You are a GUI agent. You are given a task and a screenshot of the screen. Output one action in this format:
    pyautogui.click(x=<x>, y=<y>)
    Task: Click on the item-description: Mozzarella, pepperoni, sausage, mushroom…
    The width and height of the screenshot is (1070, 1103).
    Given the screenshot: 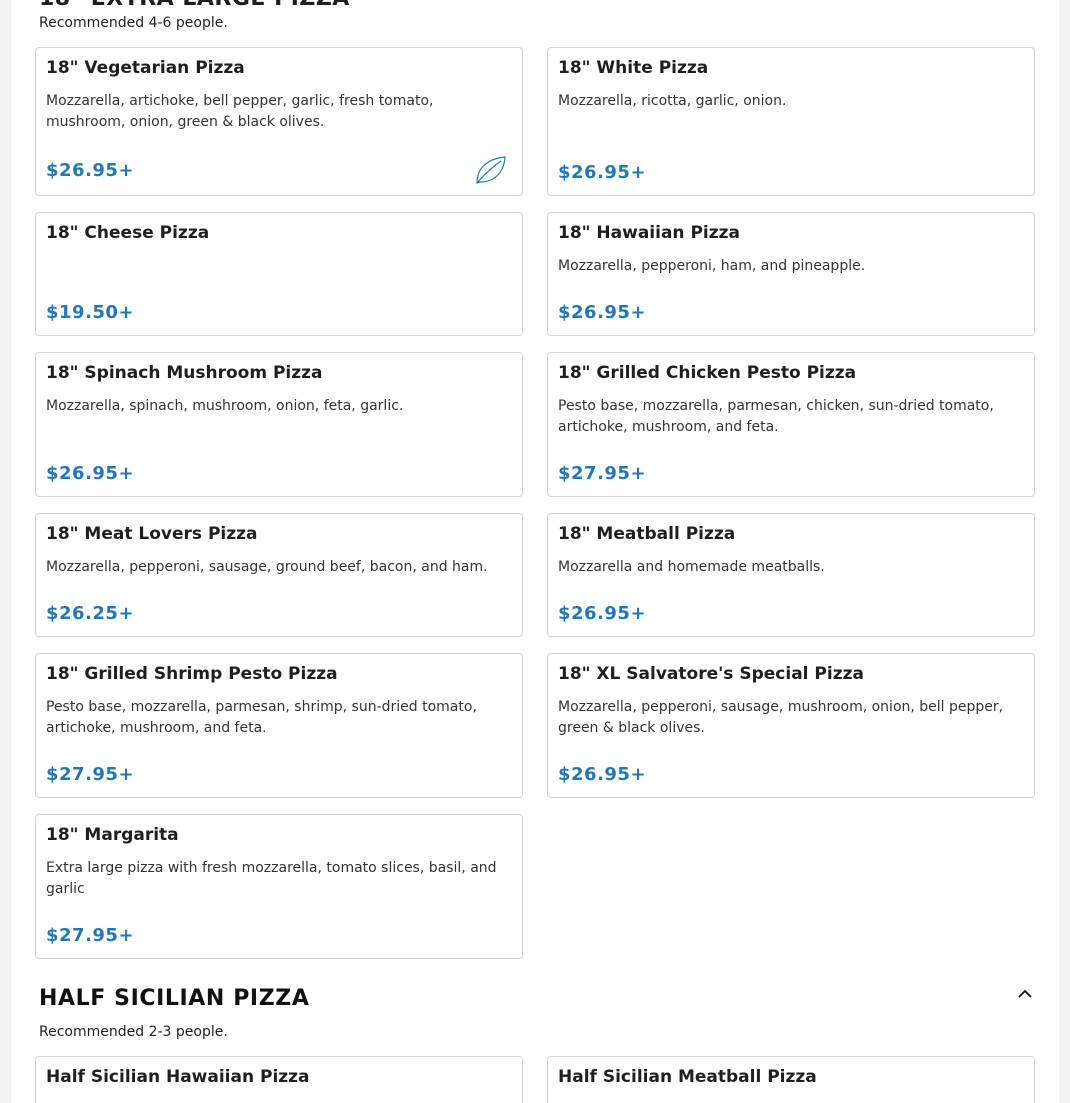 What is the action you would take?
    pyautogui.click(x=781, y=717)
    